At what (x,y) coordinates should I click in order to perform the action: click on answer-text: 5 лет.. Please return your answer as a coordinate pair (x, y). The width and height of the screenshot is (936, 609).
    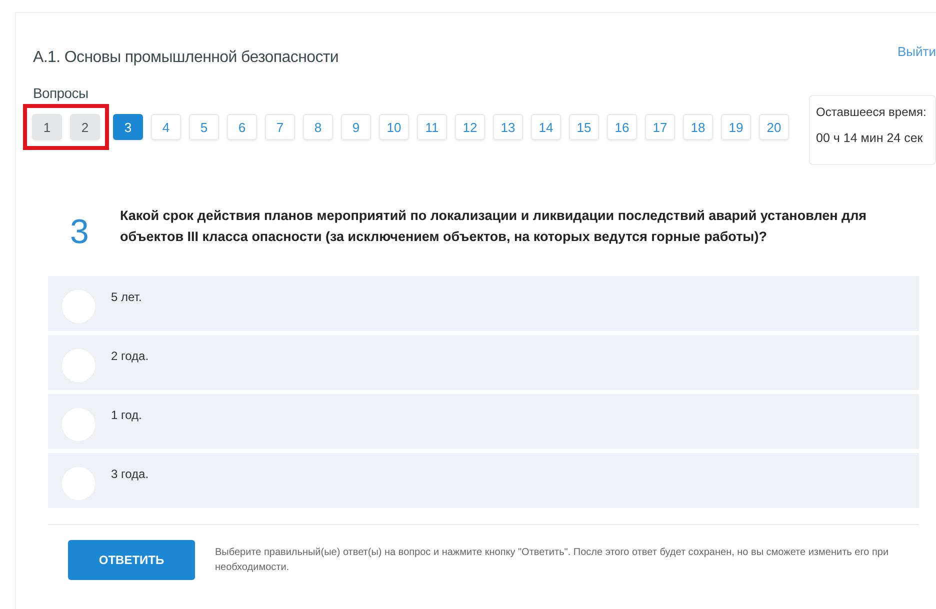
    Looking at the image, I should click on (126, 297).